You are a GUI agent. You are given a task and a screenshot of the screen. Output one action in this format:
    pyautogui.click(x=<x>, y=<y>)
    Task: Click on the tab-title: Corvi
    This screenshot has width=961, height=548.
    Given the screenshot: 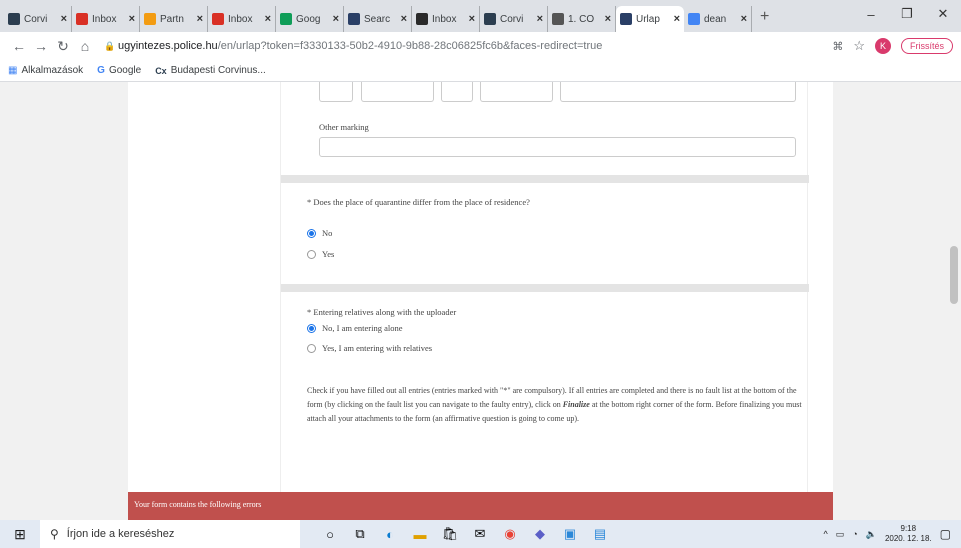 What is the action you would take?
    pyautogui.click(x=36, y=19)
    